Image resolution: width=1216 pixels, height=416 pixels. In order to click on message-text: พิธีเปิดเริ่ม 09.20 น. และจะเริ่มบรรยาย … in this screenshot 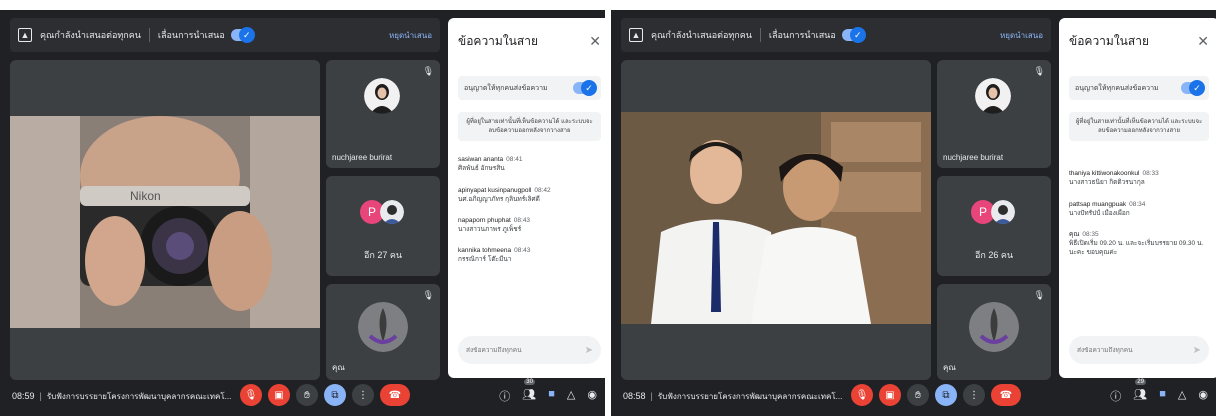, I will do `click(1136, 247)`.